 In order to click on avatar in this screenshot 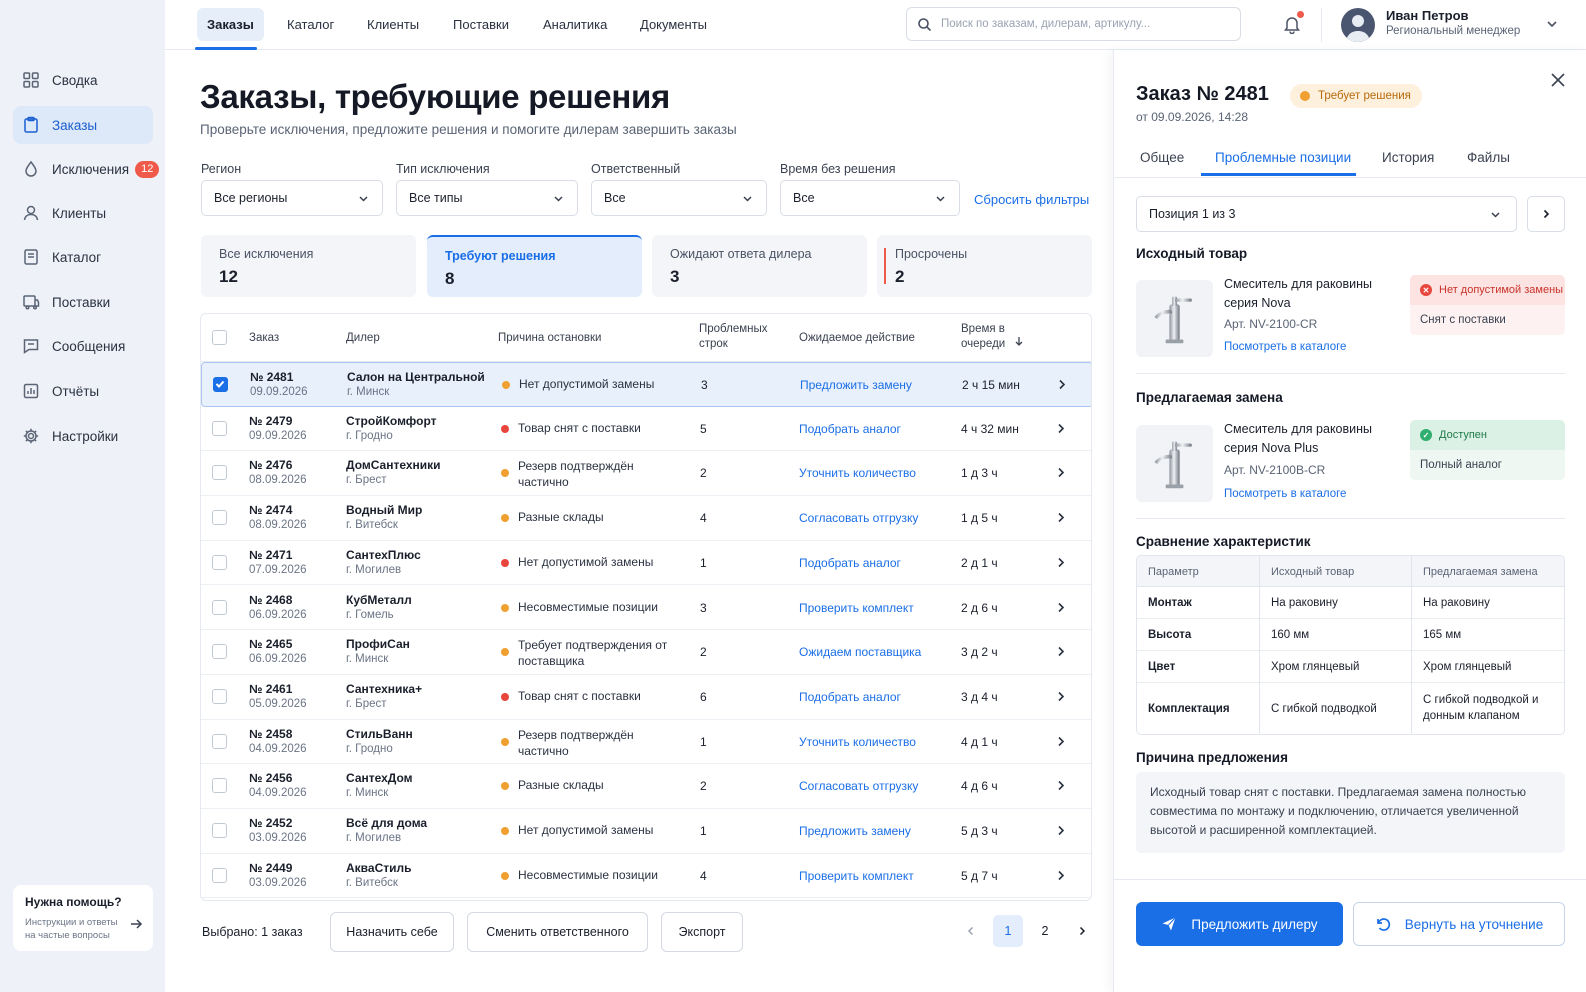, I will do `click(1358, 25)`.